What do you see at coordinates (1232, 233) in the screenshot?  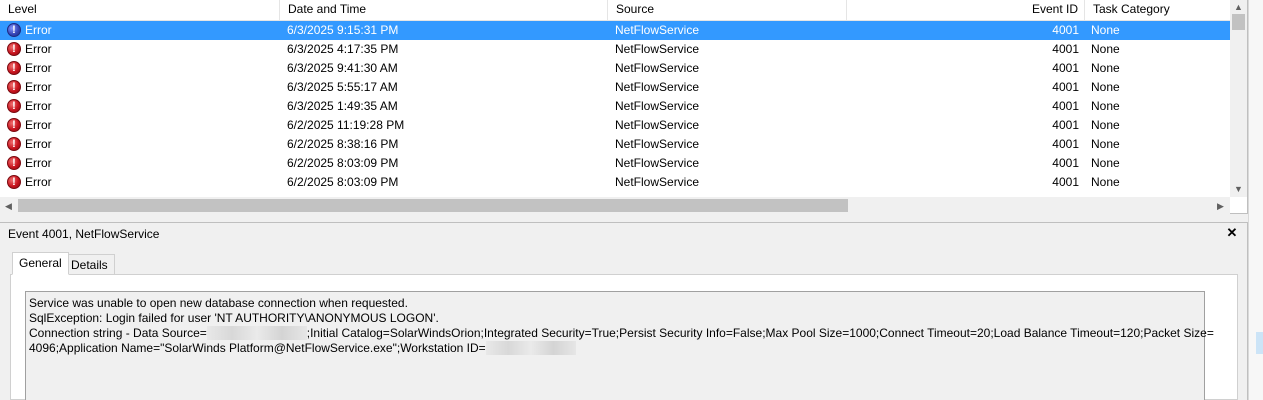 I see `close-icon: ✕` at bounding box center [1232, 233].